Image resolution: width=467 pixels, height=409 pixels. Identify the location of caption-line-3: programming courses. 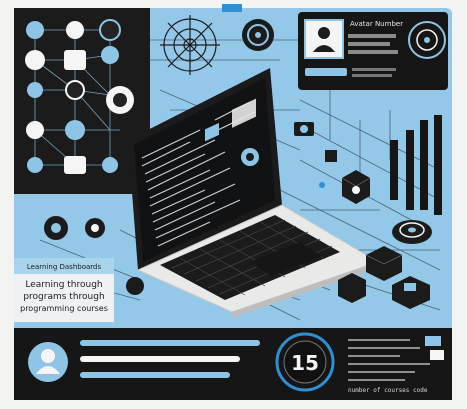
(64, 308).